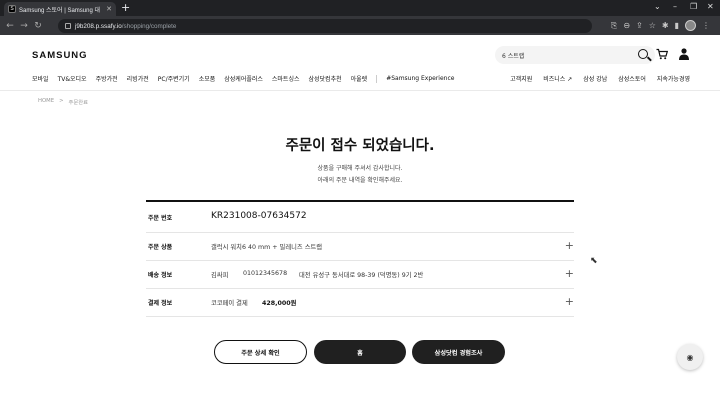 This screenshot has height=405, width=720. I want to click on order-number-label: 주문 번호, so click(160, 218).